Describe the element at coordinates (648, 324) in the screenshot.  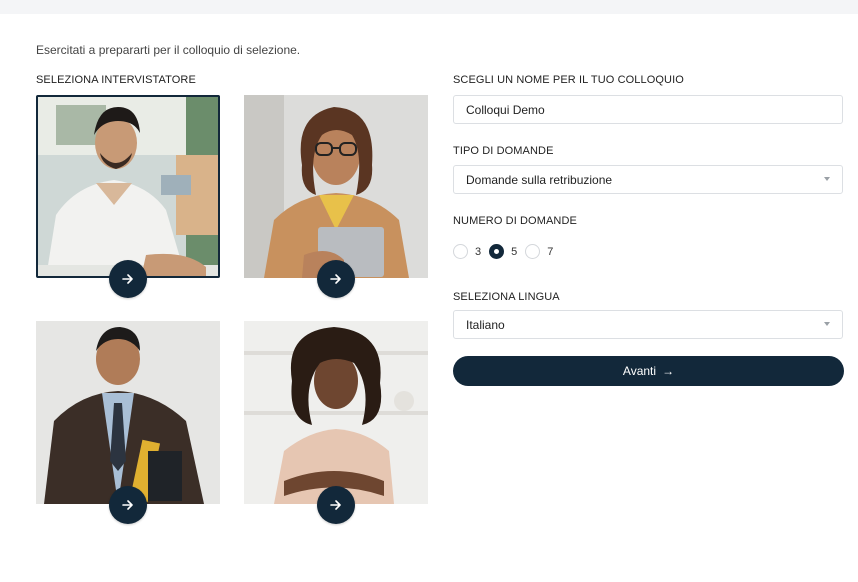
I see `language-select: Italiano` at that location.